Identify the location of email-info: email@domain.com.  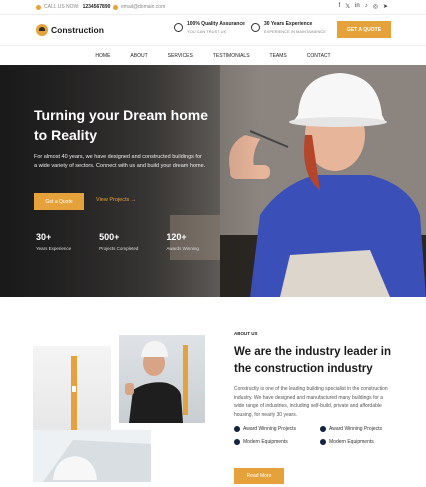
(139, 7).